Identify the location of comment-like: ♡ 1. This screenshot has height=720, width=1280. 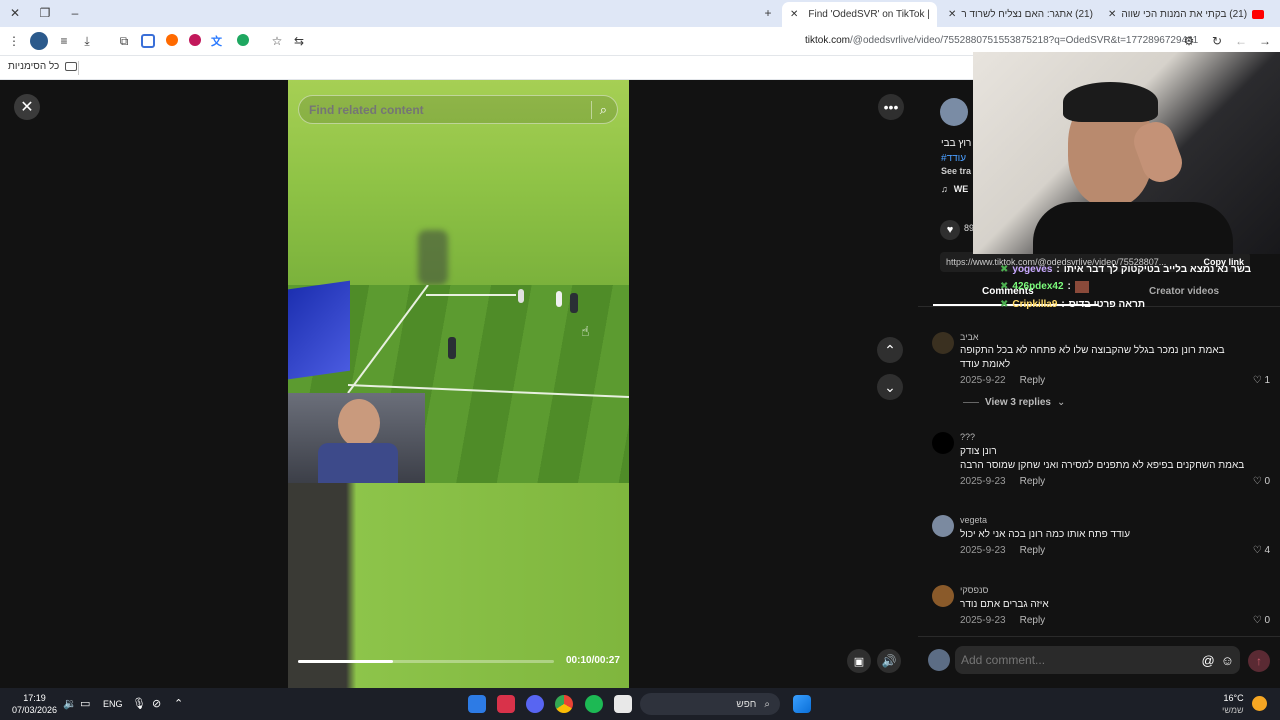
(1261, 380).